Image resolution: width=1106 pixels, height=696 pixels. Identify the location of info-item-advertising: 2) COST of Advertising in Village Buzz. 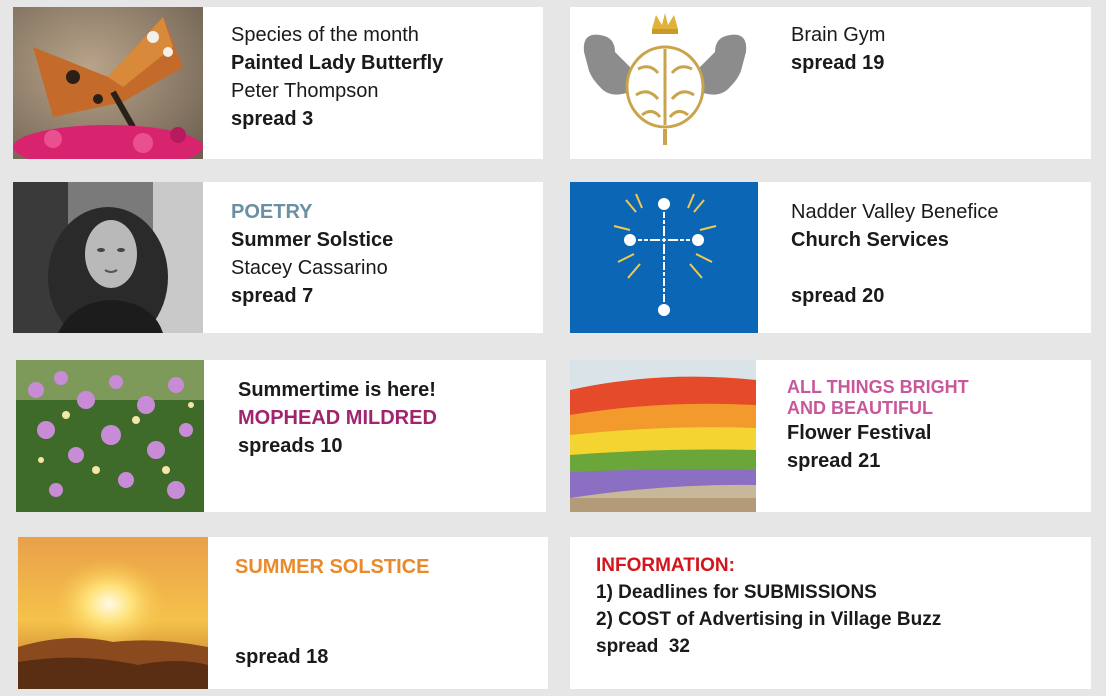
(769, 619).